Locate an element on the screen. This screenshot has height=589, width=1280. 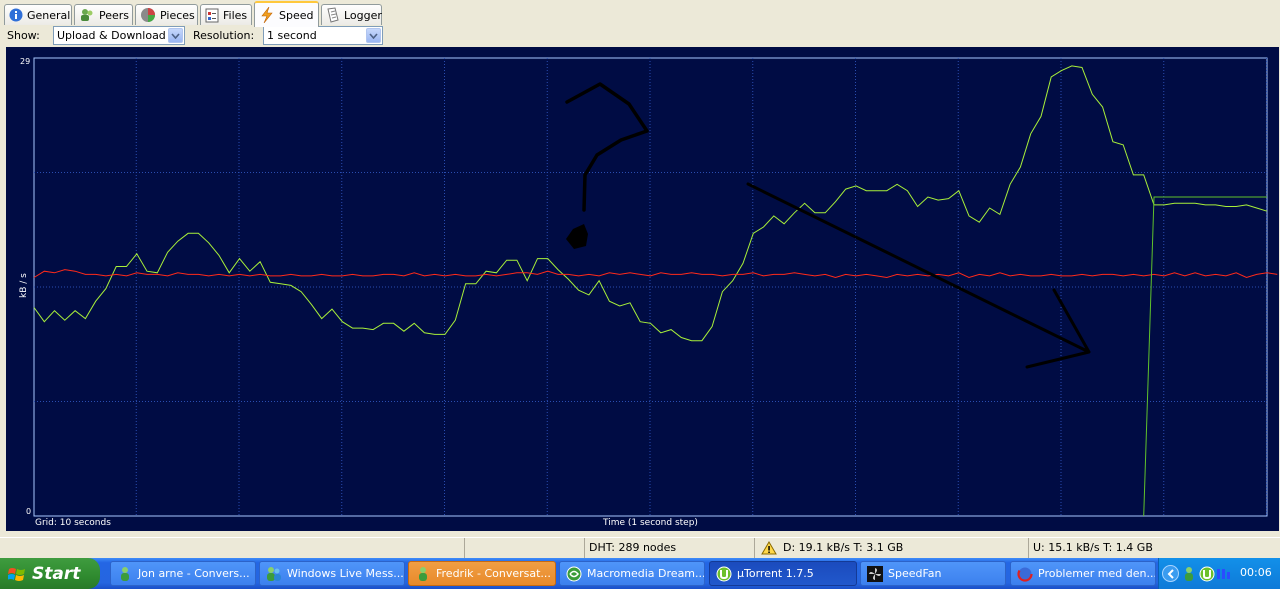
tab-pieces: Pieces is located at coordinates (166, 14).